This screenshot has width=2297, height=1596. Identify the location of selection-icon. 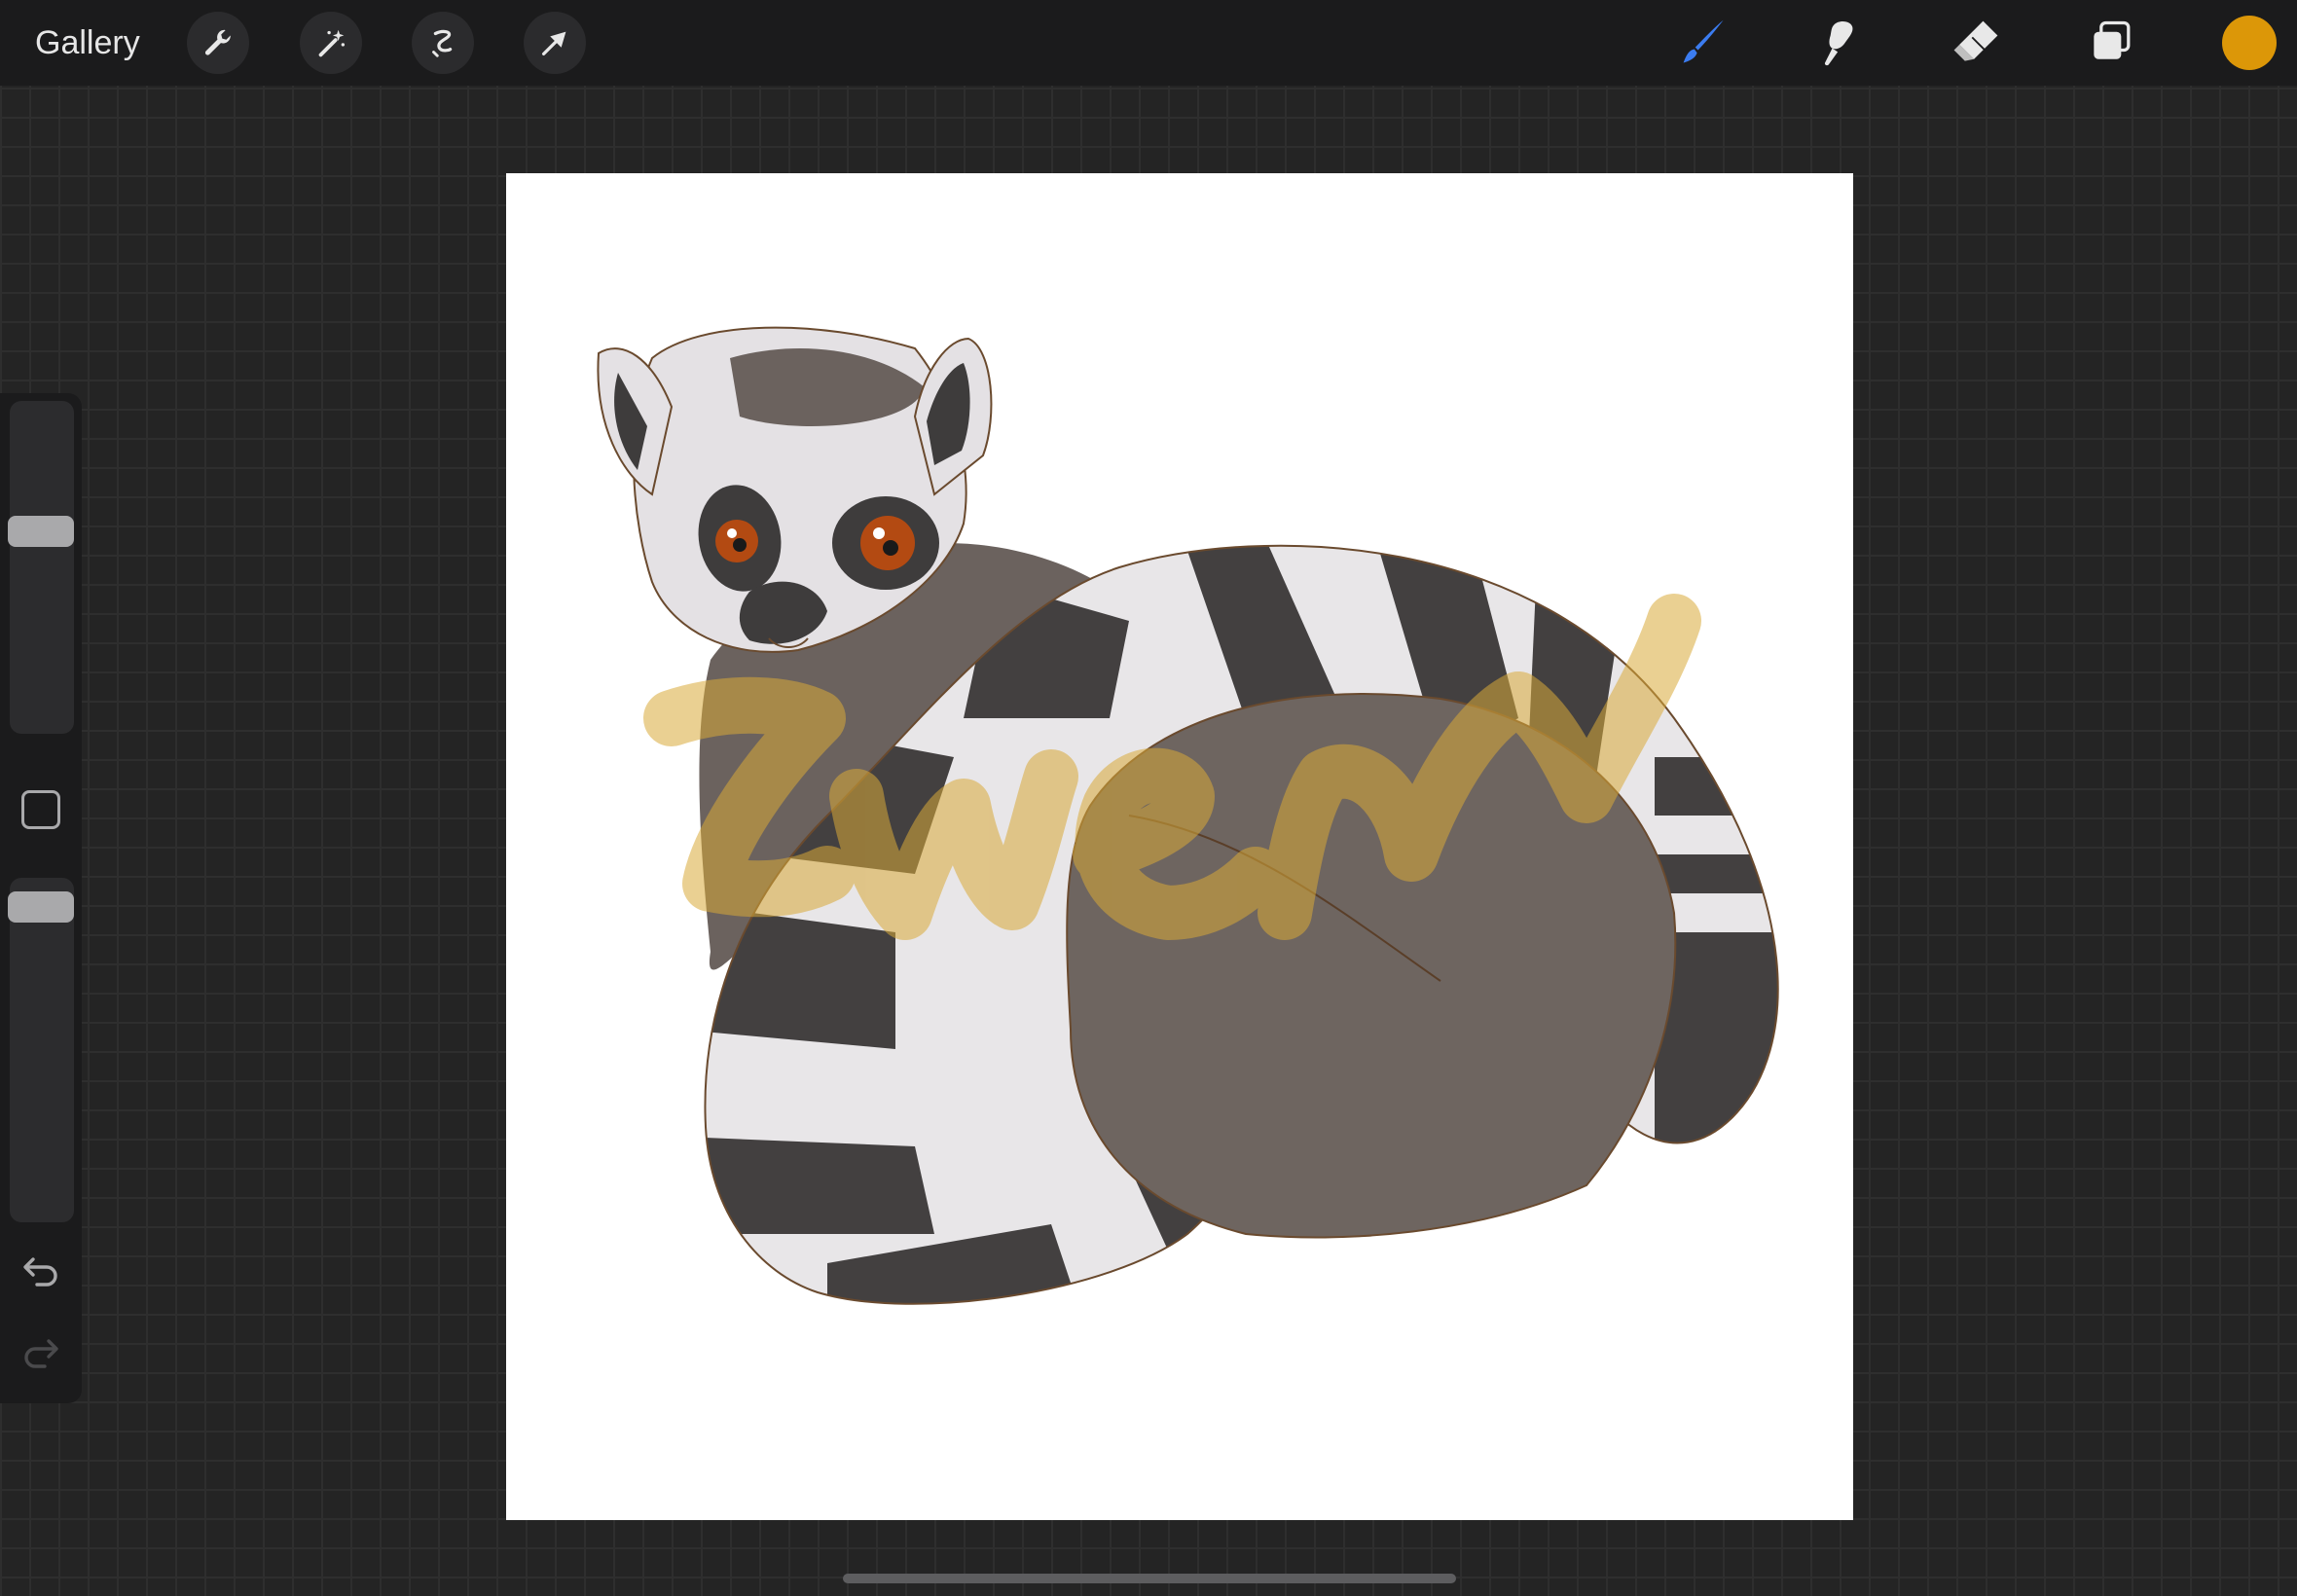
(442, 43).